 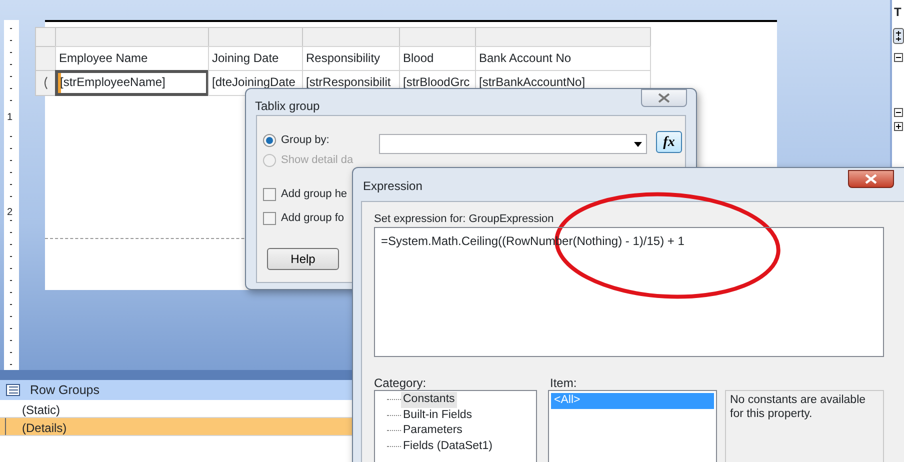 I want to click on help-button: Help, so click(x=303, y=259).